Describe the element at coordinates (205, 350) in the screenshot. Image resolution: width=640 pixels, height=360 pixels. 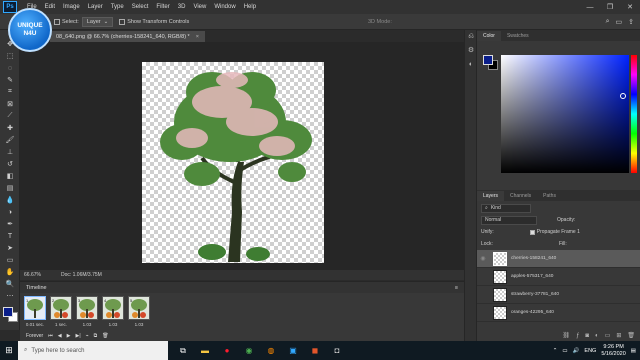
I see `file-explorer-icon: ▬` at that location.